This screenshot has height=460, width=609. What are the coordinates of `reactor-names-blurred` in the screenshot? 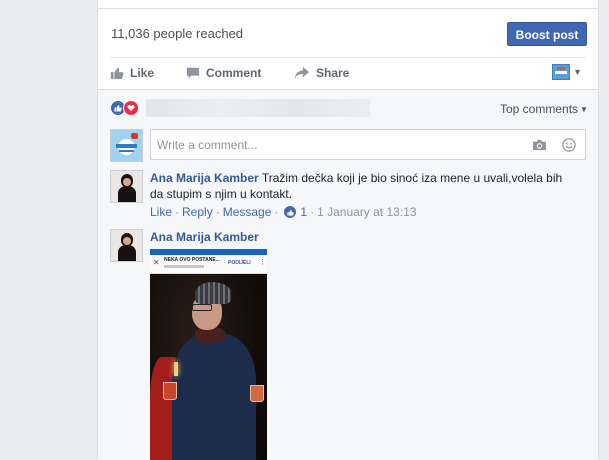 It's located at (258, 108).